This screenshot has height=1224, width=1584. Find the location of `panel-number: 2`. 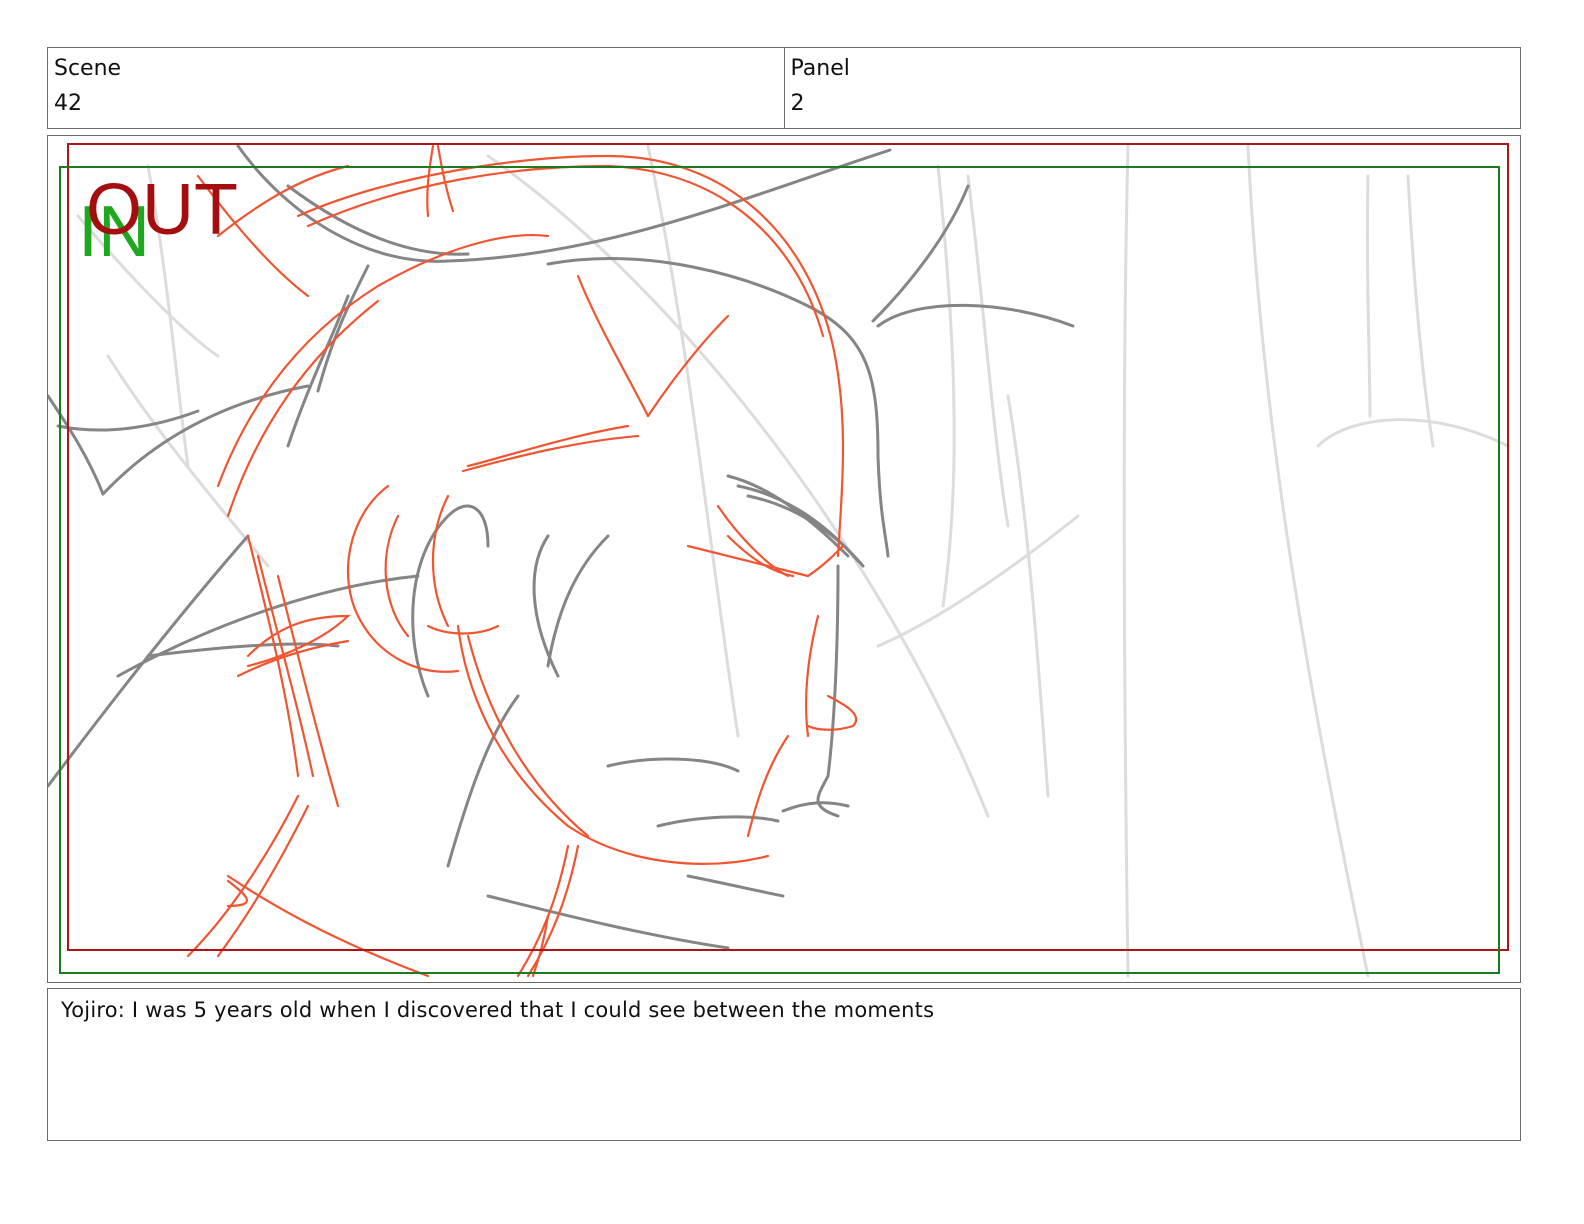

panel-number: 2 is located at coordinates (797, 103).